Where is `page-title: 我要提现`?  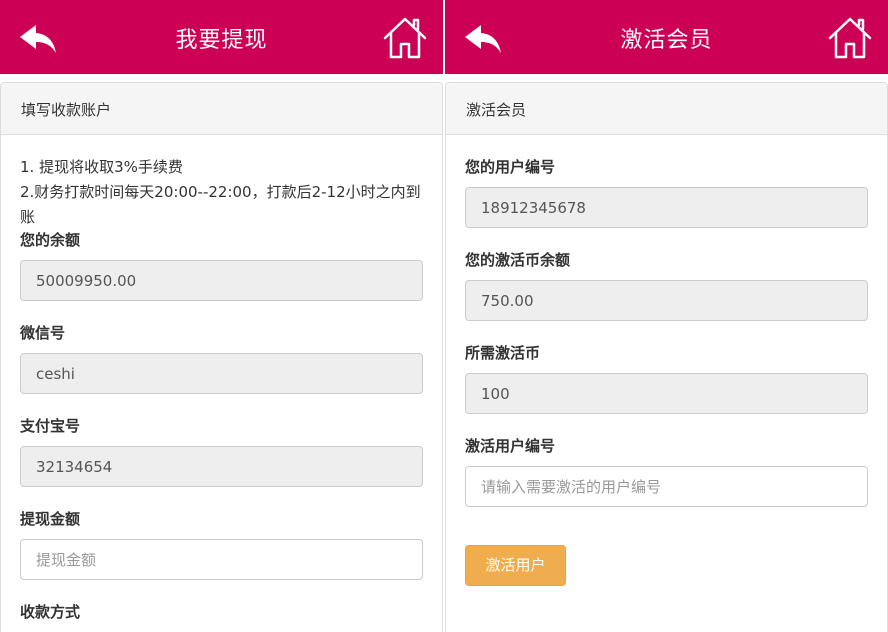 page-title: 我要提现 is located at coordinates (221, 40).